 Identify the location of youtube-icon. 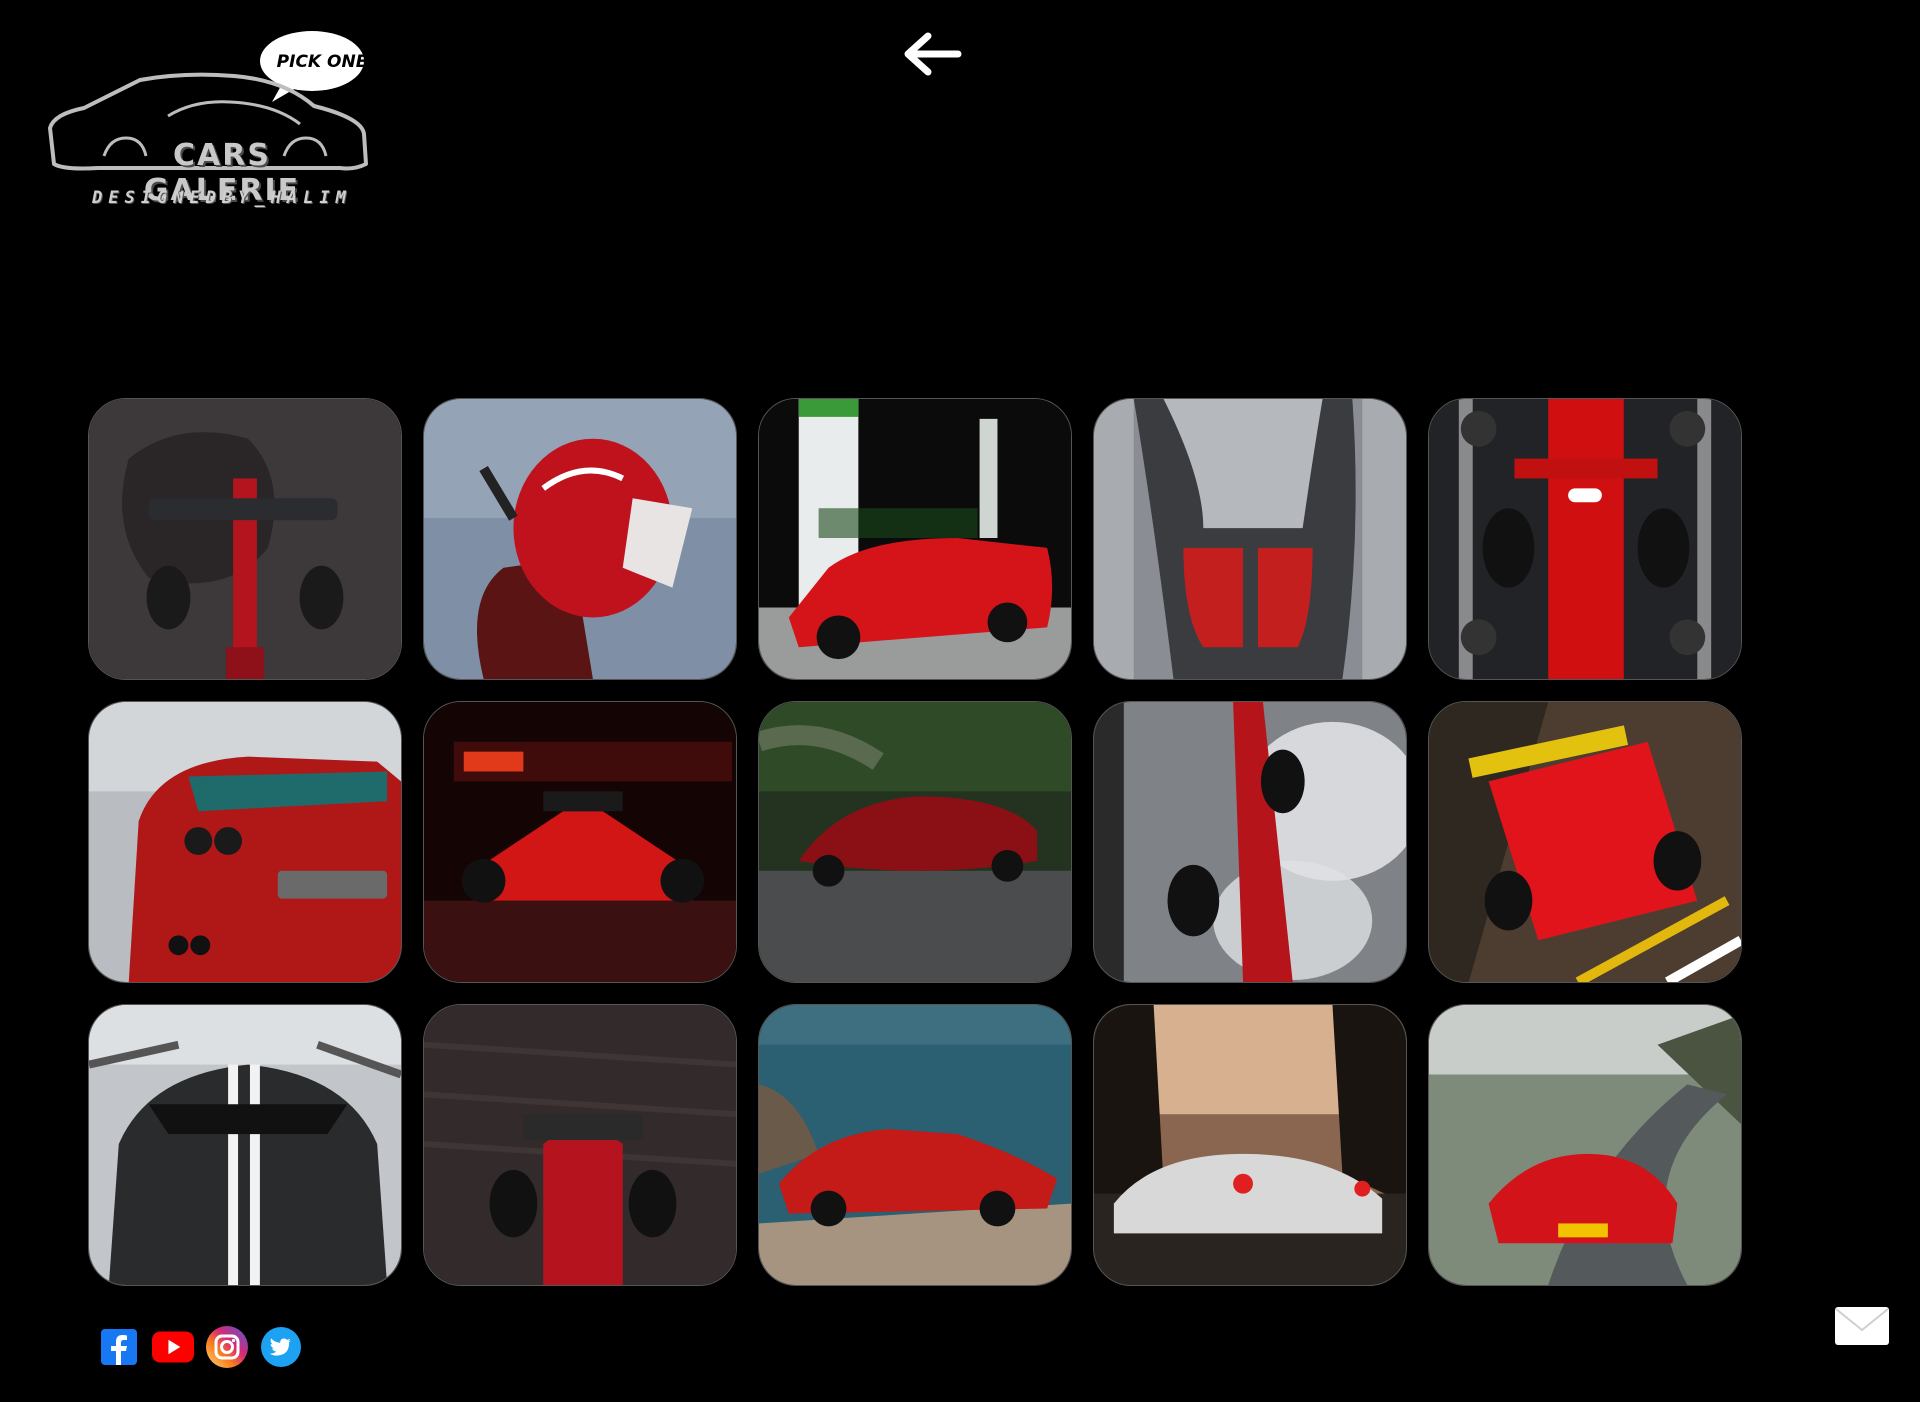
(173, 1347).